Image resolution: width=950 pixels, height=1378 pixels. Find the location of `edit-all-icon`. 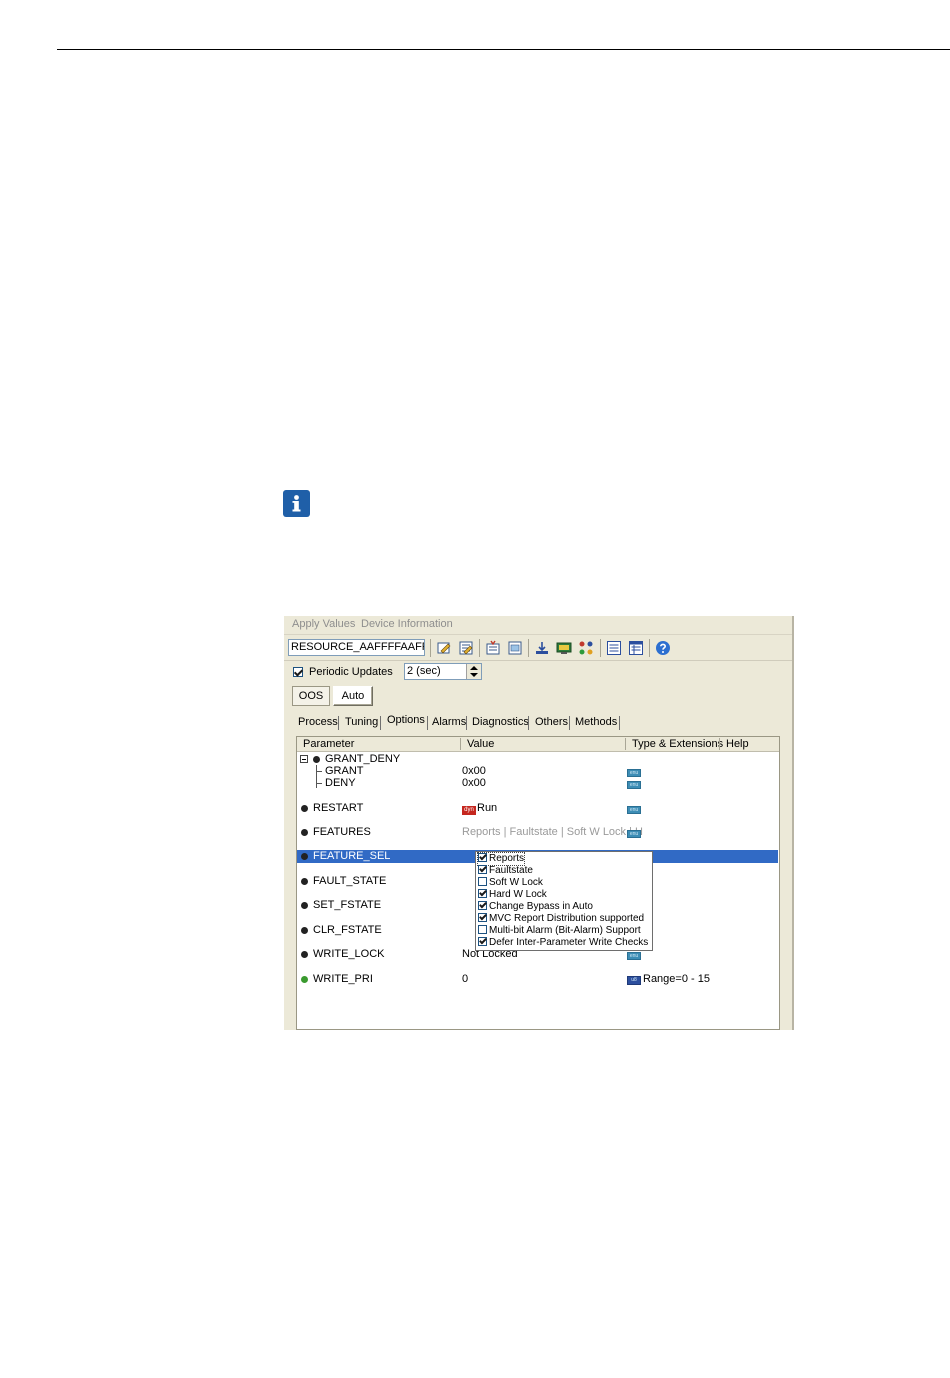

edit-all-icon is located at coordinates (466, 648).